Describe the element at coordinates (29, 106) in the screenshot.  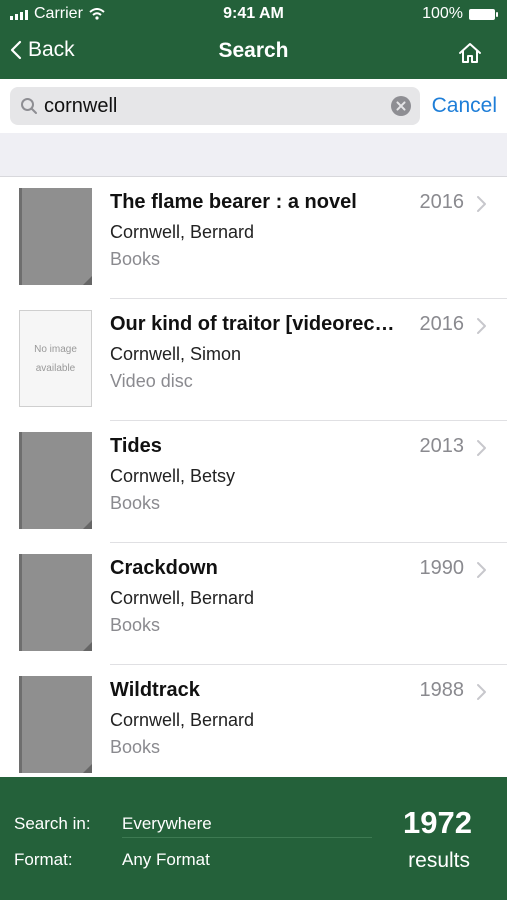
I see `search-icon` at that location.